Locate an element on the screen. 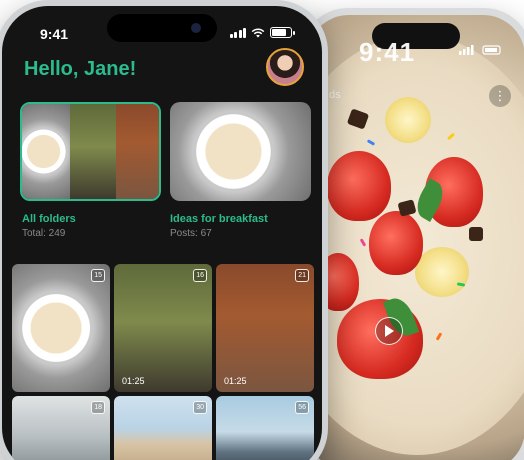 Image resolution: width=524 pixels, height=460 pixels. item-count-badge: 18 is located at coordinates (98, 407).